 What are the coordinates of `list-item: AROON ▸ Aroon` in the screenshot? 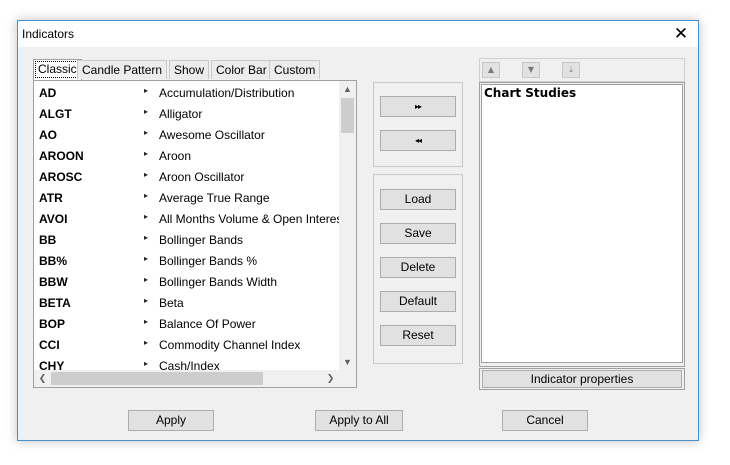 It's located at (186, 156).